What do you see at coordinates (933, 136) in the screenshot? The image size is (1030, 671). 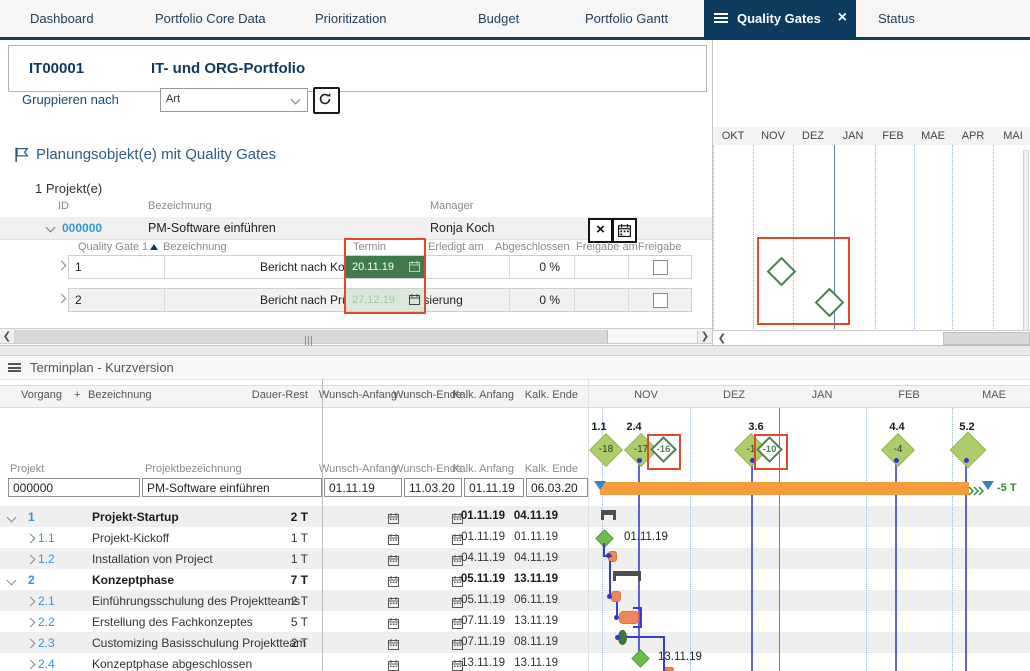 I see `month-label: MAE` at bounding box center [933, 136].